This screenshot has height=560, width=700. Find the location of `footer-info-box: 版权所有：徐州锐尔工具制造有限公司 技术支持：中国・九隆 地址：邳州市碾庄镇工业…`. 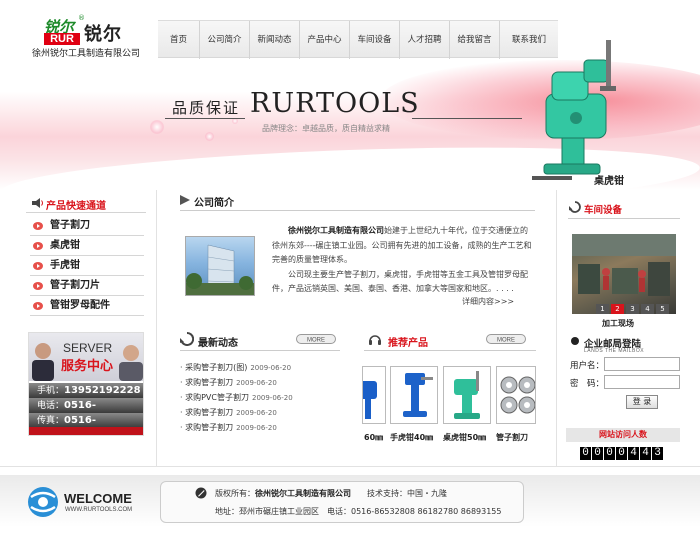

footer-info-box: 版权所有：徐州锐尔工具制造有限公司 技术支持：中国・九隆 地址：邳州市碾庄镇工业… is located at coordinates (342, 502).